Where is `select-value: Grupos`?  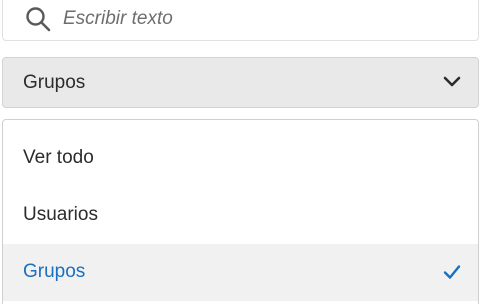
select-value: Grupos is located at coordinates (54, 82).